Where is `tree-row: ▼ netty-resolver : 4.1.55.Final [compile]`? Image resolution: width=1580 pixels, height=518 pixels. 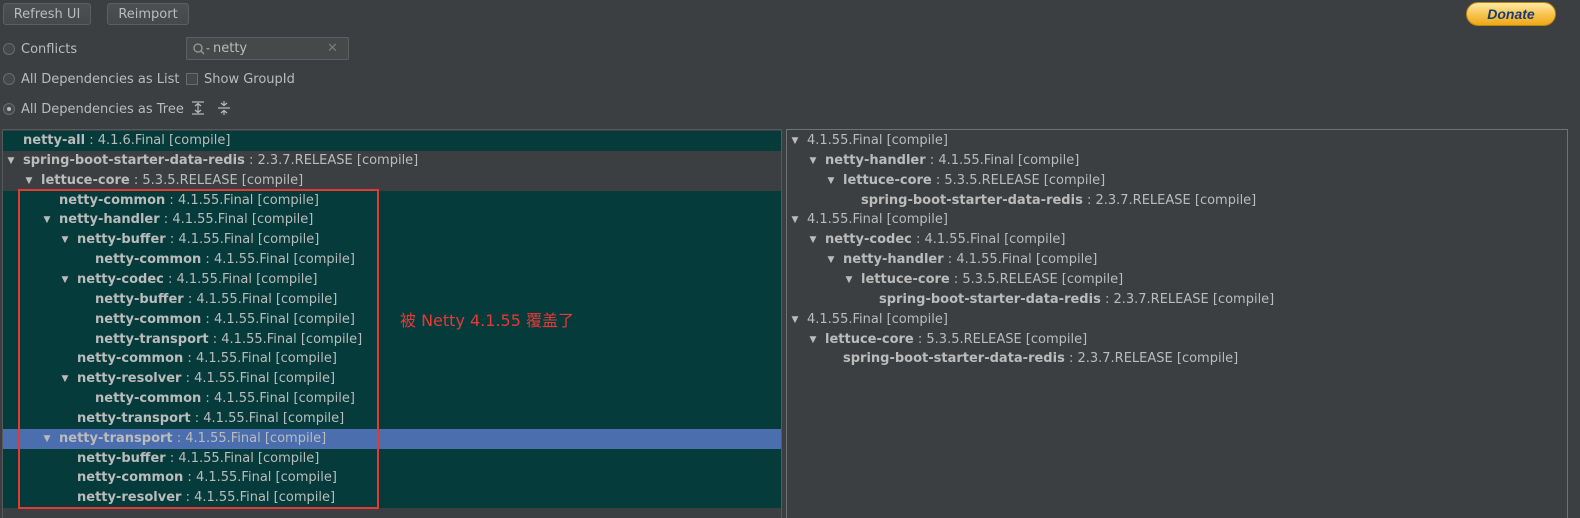
tree-row: ▼ netty-resolver : 4.1.55.Final [compile] is located at coordinates (392, 379).